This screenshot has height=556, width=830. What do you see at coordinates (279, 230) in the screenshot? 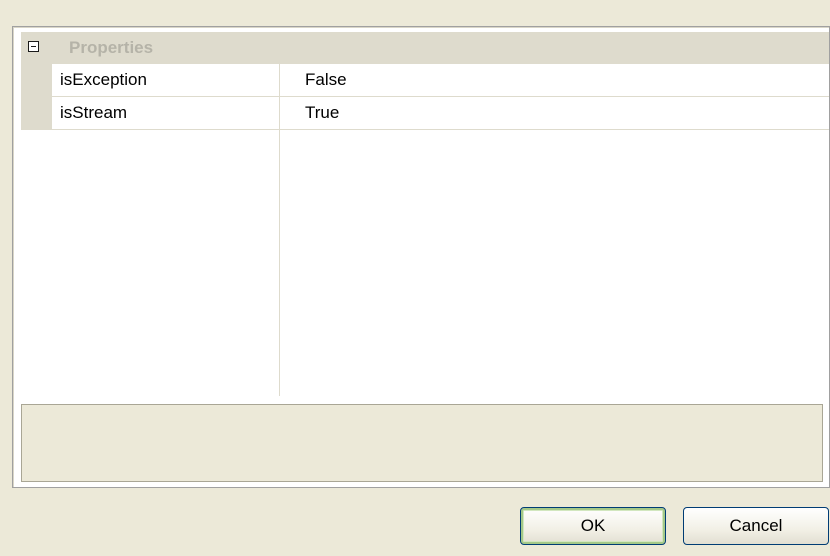
I see `column-divider` at bounding box center [279, 230].